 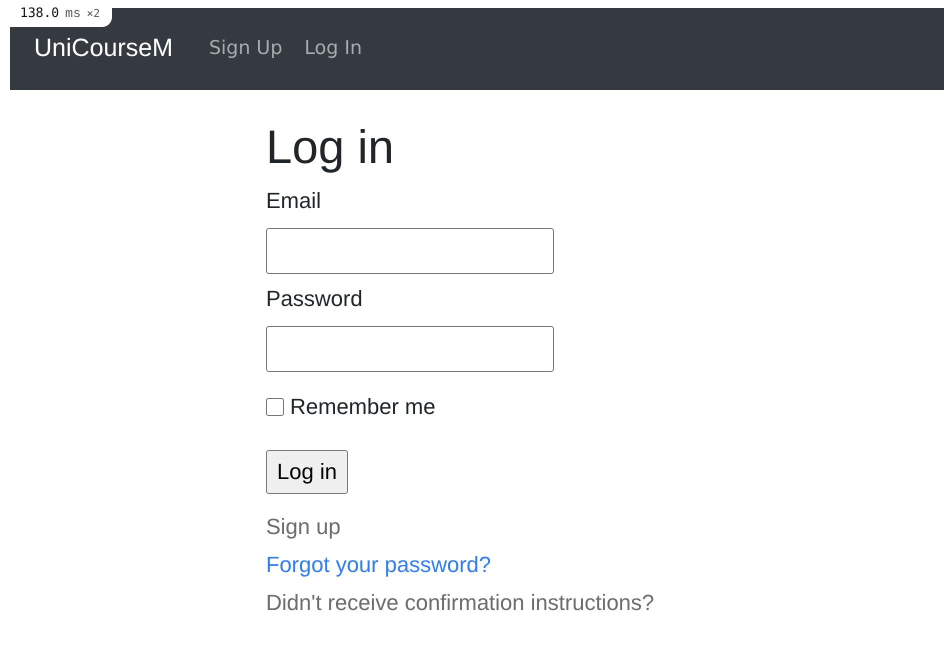 What do you see at coordinates (333, 48) in the screenshot?
I see `nav-link: Log In` at bounding box center [333, 48].